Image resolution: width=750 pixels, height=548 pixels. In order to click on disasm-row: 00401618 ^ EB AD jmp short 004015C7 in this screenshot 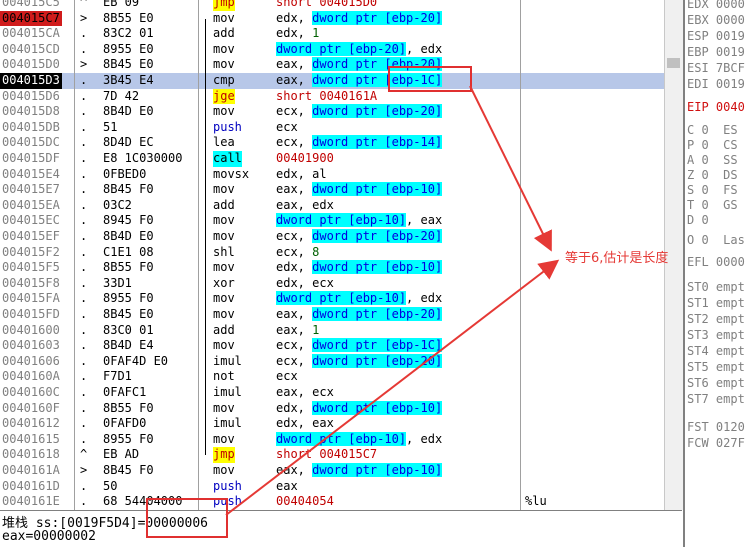, I will do `click(332, 455)`.